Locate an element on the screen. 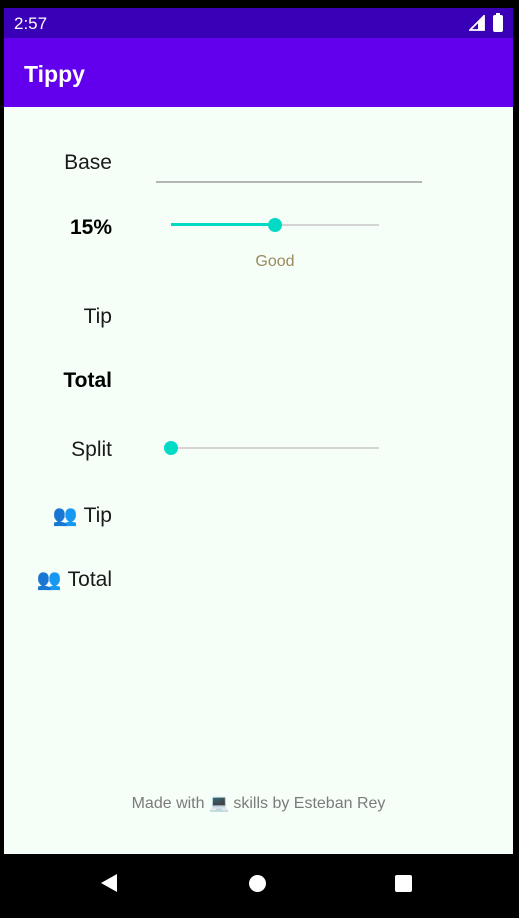 This screenshot has height=918, width=519. app-bar: Tippy is located at coordinates (258, 72).